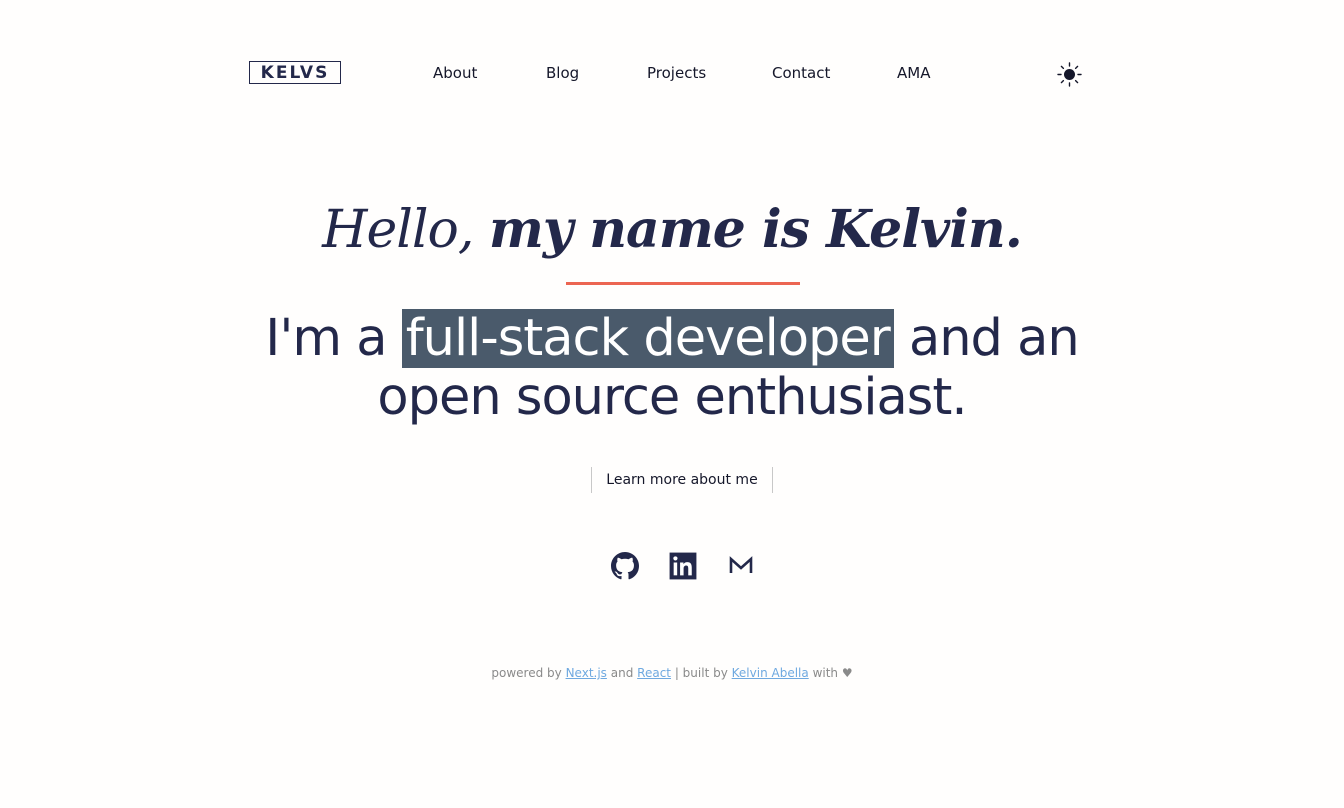 This screenshot has width=1344, height=808. I want to click on github-link, so click(625, 566).